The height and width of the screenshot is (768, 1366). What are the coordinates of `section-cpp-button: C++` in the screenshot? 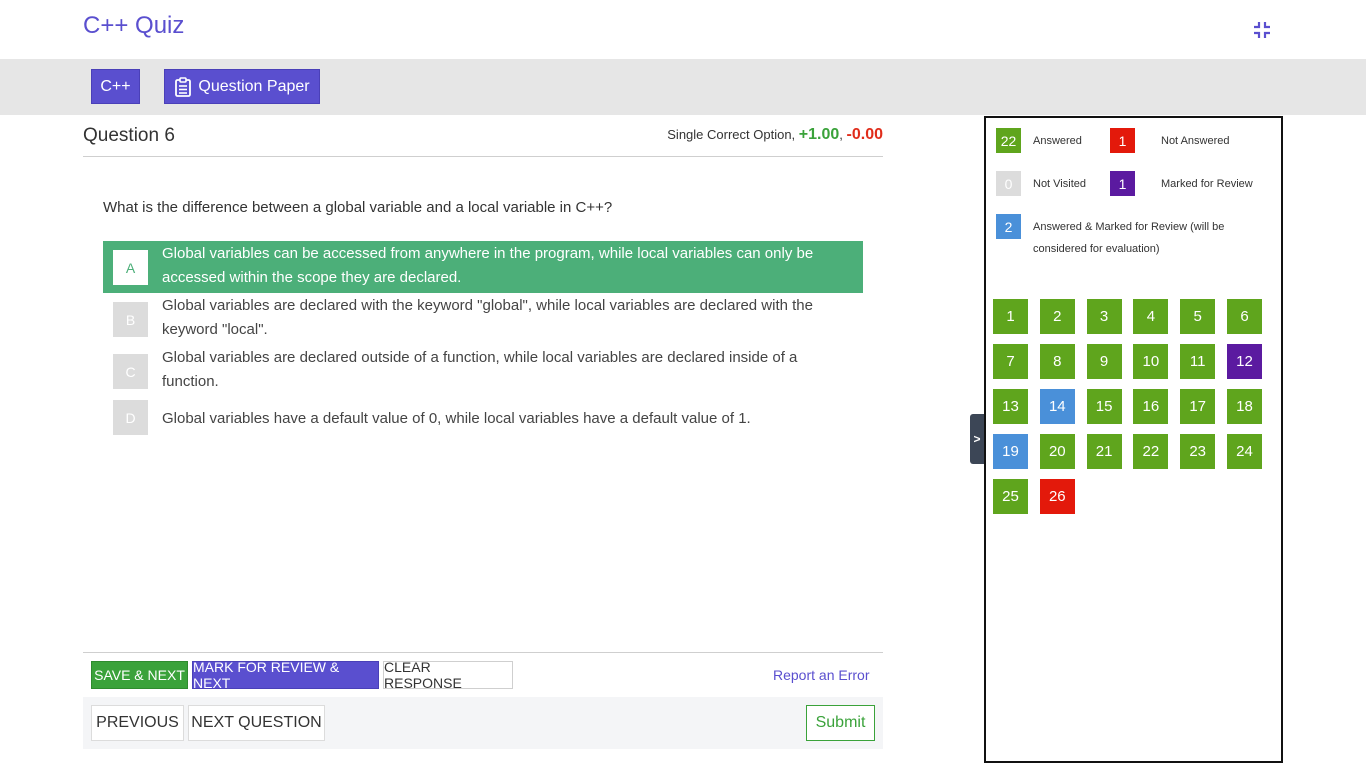 It's located at (115, 86).